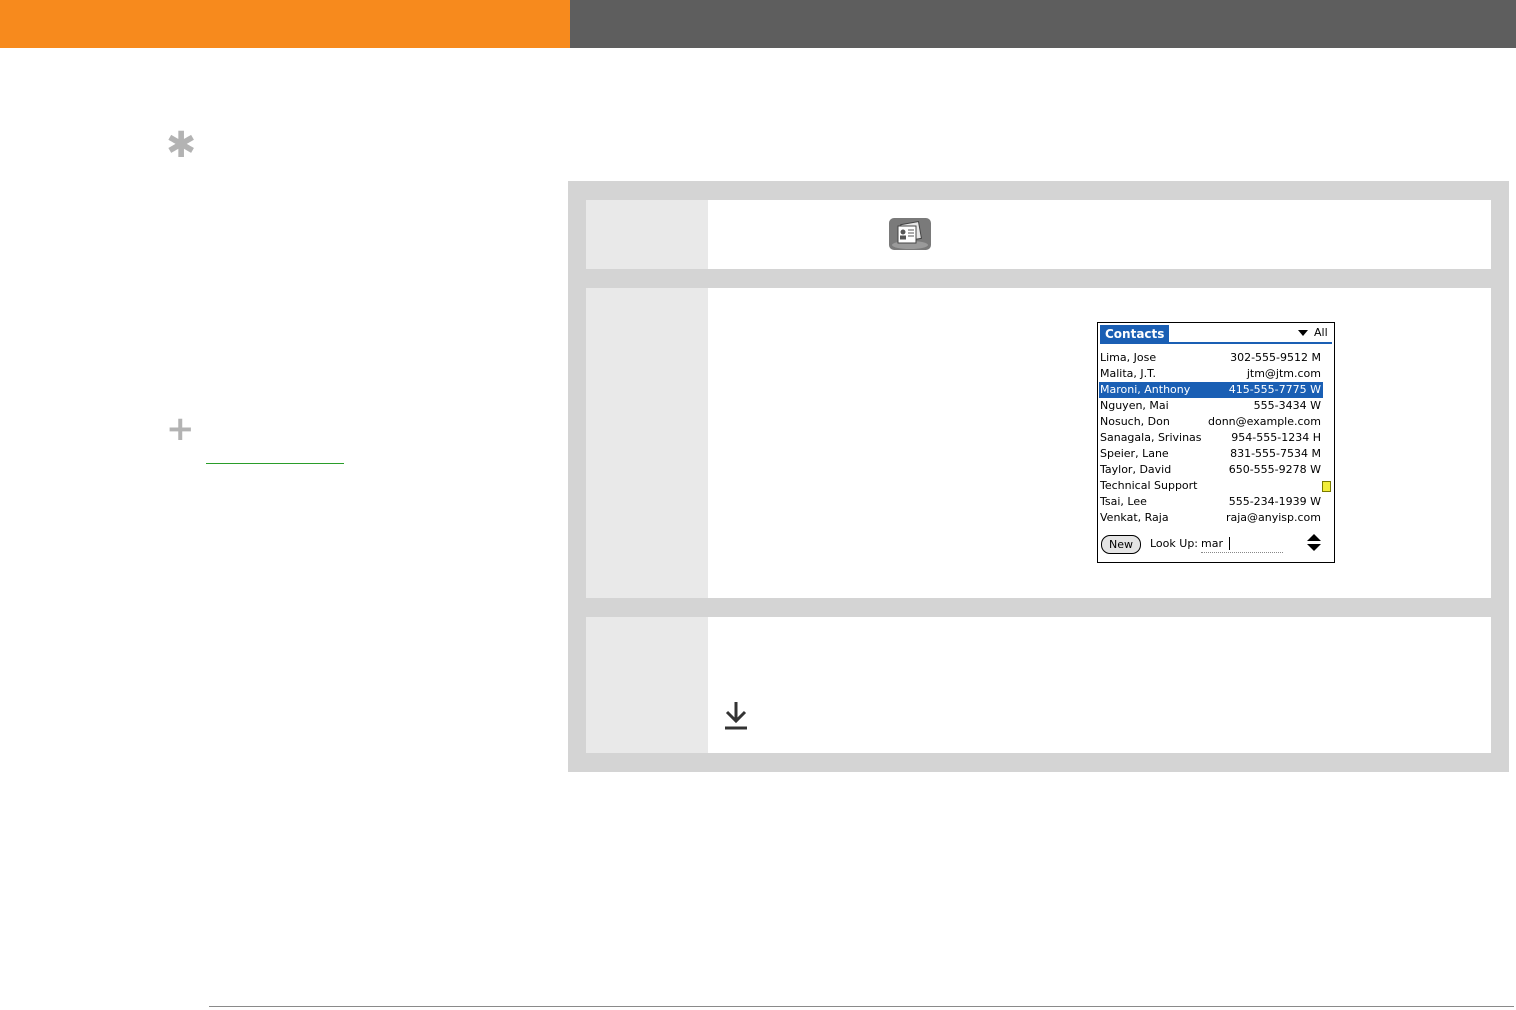 Image resolution: width=1516 pixels, height=1010 pixels. I want to click on contact-value: donn@example.com, so click(1264, 421).